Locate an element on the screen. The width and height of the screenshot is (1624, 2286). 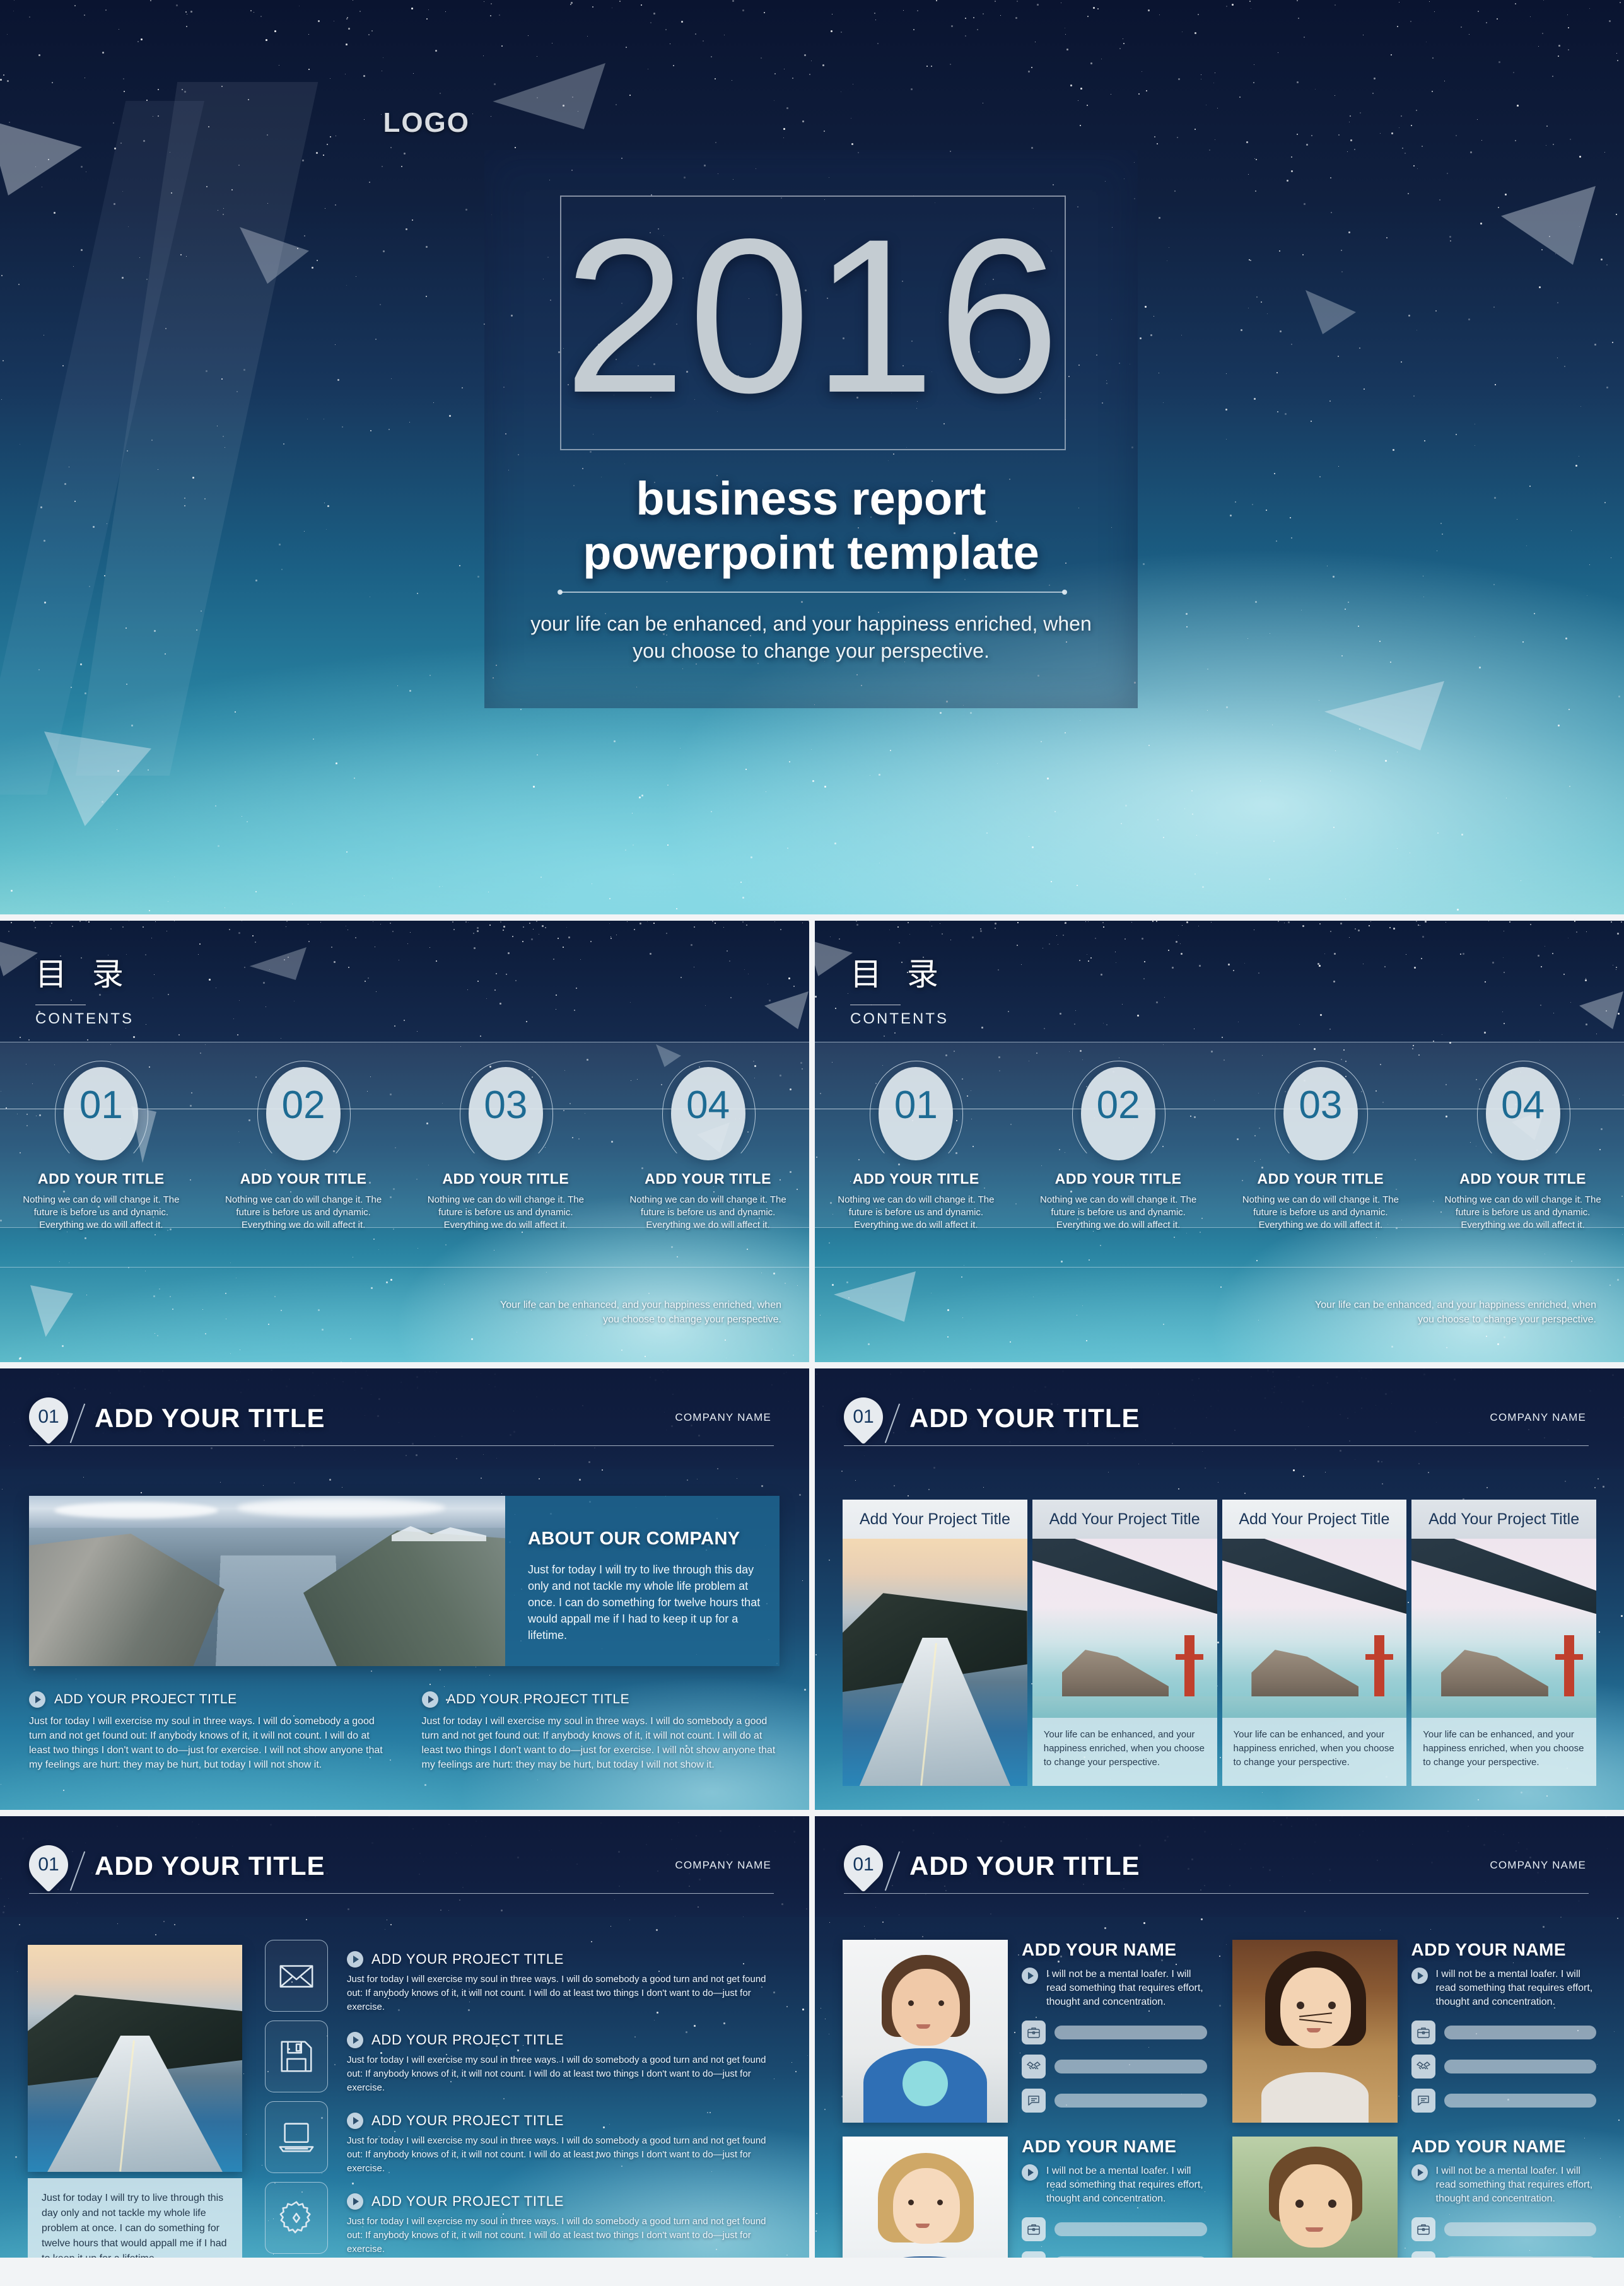
photo-bridge-deck is located at coordinates (1315, 1581).